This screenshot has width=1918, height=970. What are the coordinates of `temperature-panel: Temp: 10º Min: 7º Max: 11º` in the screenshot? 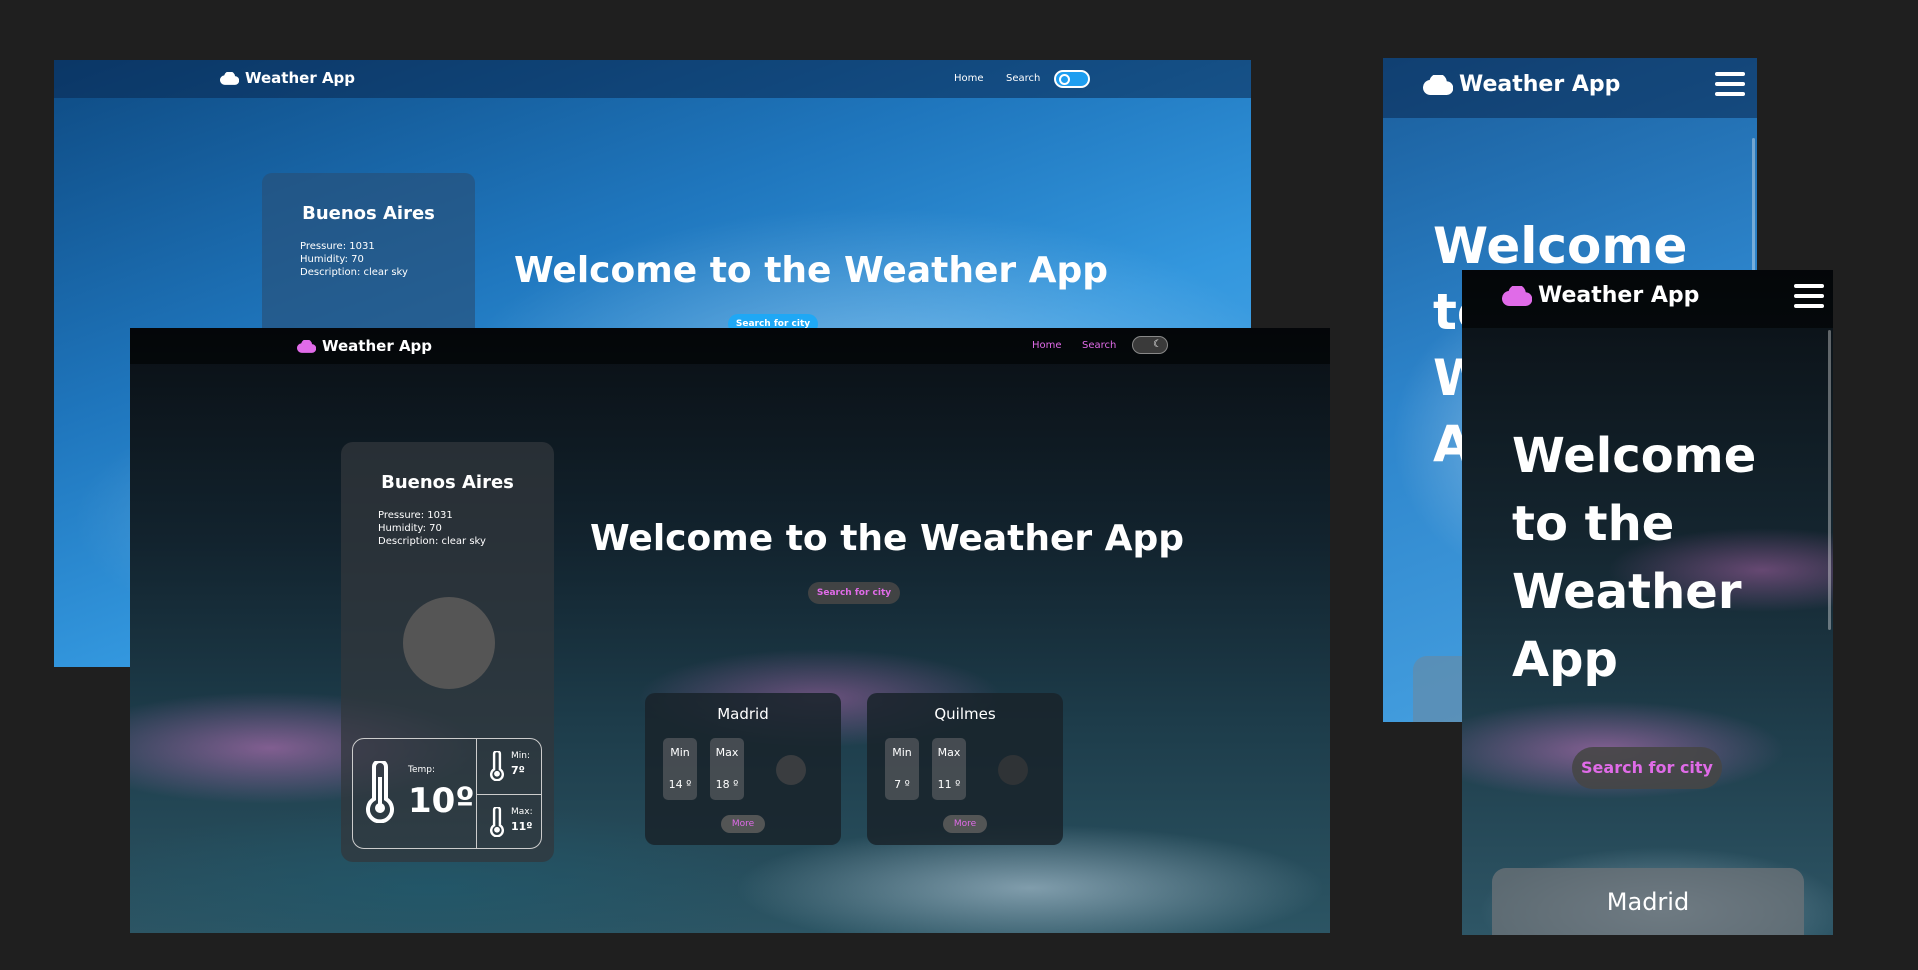 It's located at (447, 793).